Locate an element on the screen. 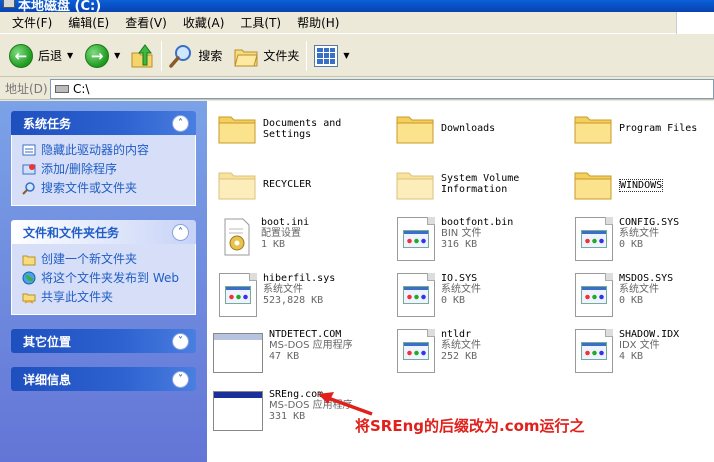  folder-item: WINDOWS is located at coordinates (618, 184).